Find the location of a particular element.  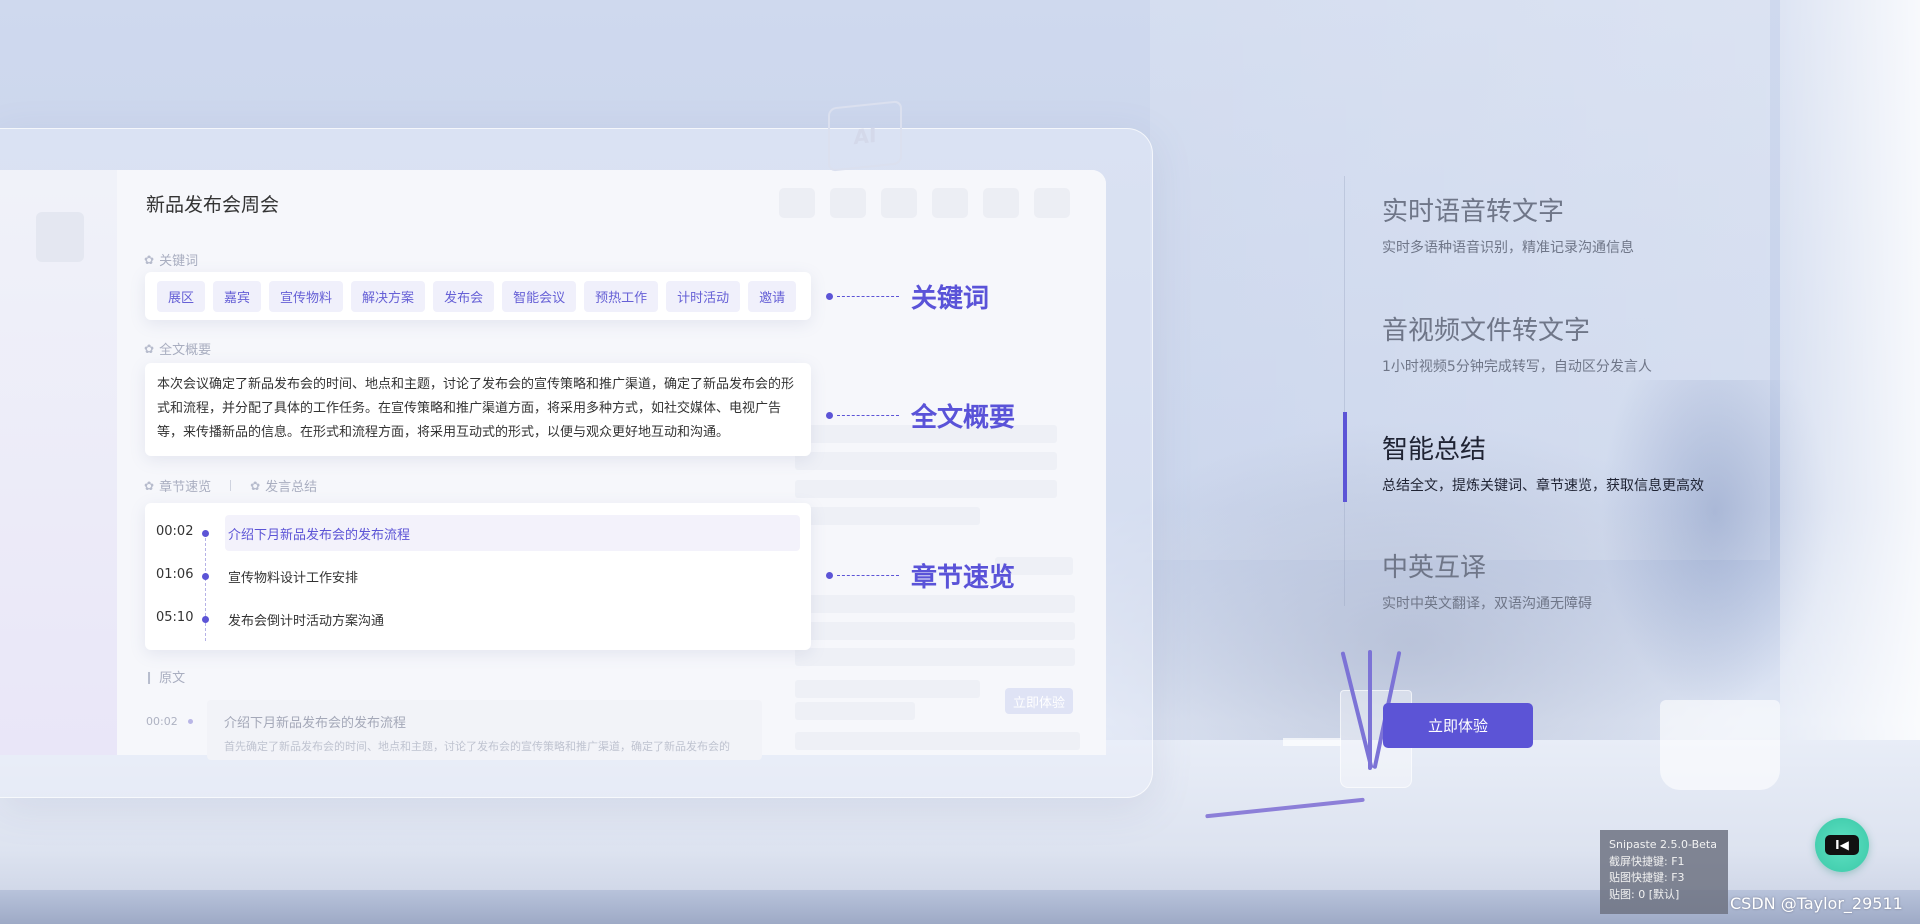

raw-label: ❙ 原文 is located at coordinates (164, 677).